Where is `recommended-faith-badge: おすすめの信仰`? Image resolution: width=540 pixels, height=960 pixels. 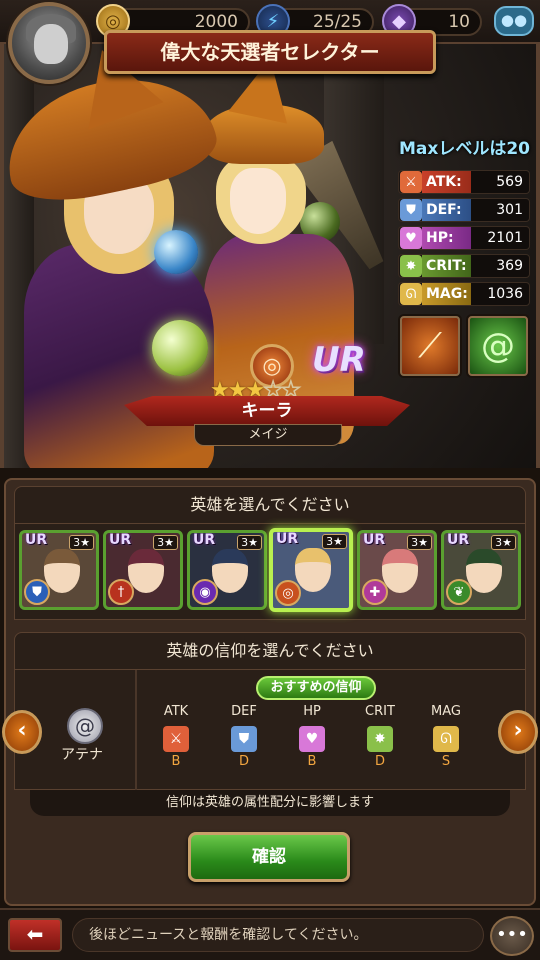 recommended-faith-badge: おすすめの信仰 is located at coordinates (316, 688).